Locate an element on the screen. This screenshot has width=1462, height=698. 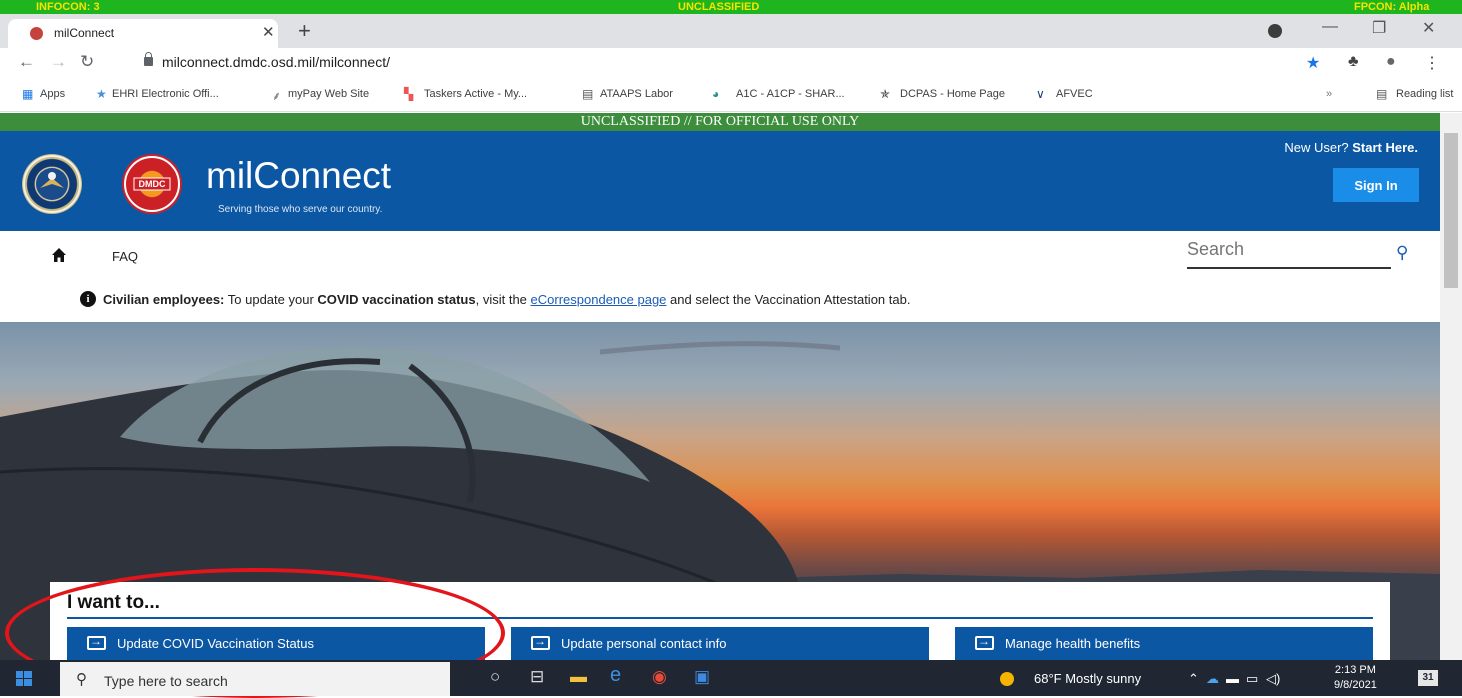
cui-banner: UNCLASSIFIED // FOR OFFICIAL USE ONLY is located at coordinates (720, 122).